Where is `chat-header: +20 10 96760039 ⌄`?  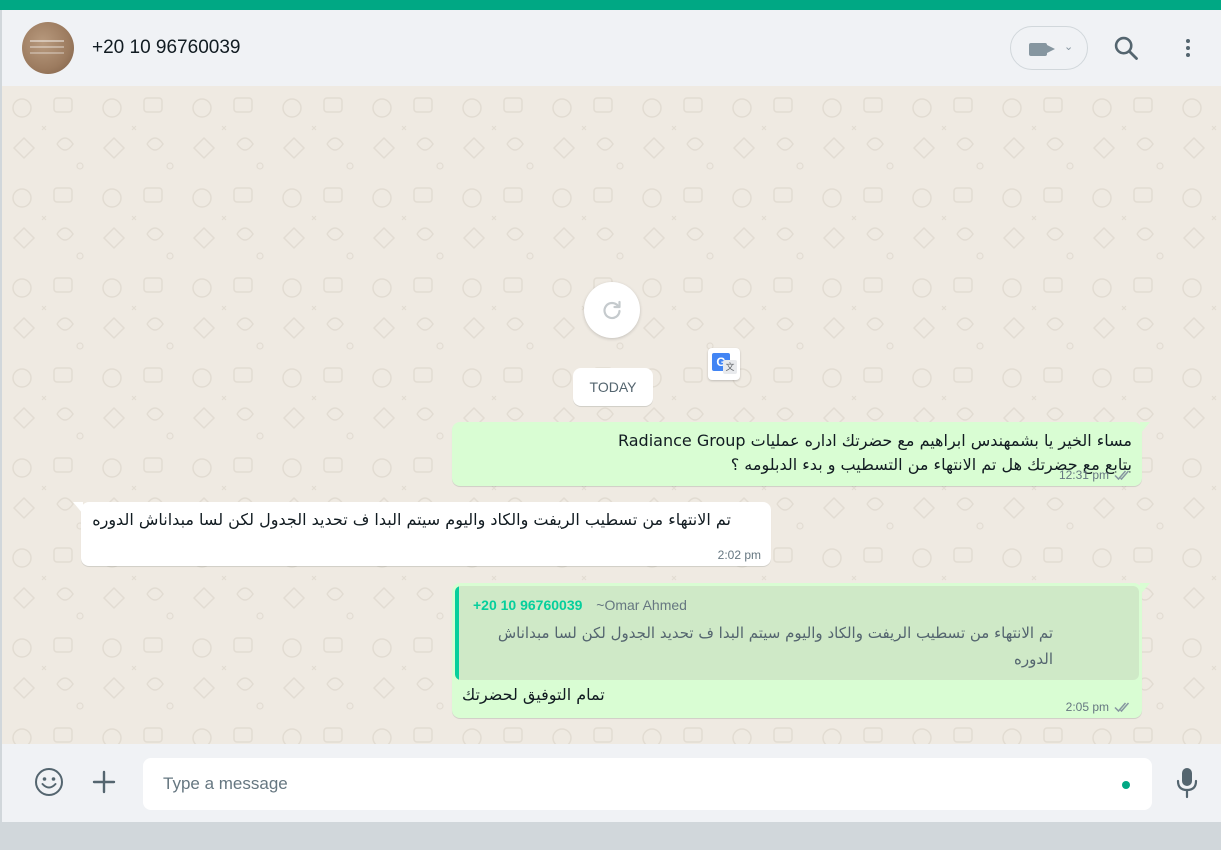 chat-header: +20 10 96760039 ⌄ is located at coordinates (611, 48).